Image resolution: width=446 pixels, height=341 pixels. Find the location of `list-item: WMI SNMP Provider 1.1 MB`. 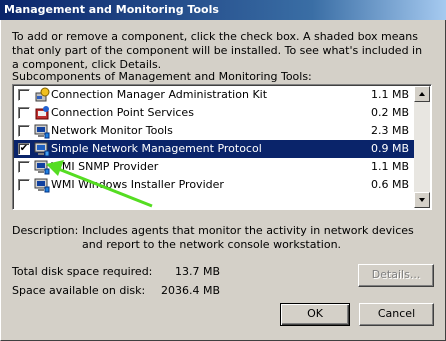

list-item: WMI SNMP Provider 1.1 MB is located at coordinates (215, 167).